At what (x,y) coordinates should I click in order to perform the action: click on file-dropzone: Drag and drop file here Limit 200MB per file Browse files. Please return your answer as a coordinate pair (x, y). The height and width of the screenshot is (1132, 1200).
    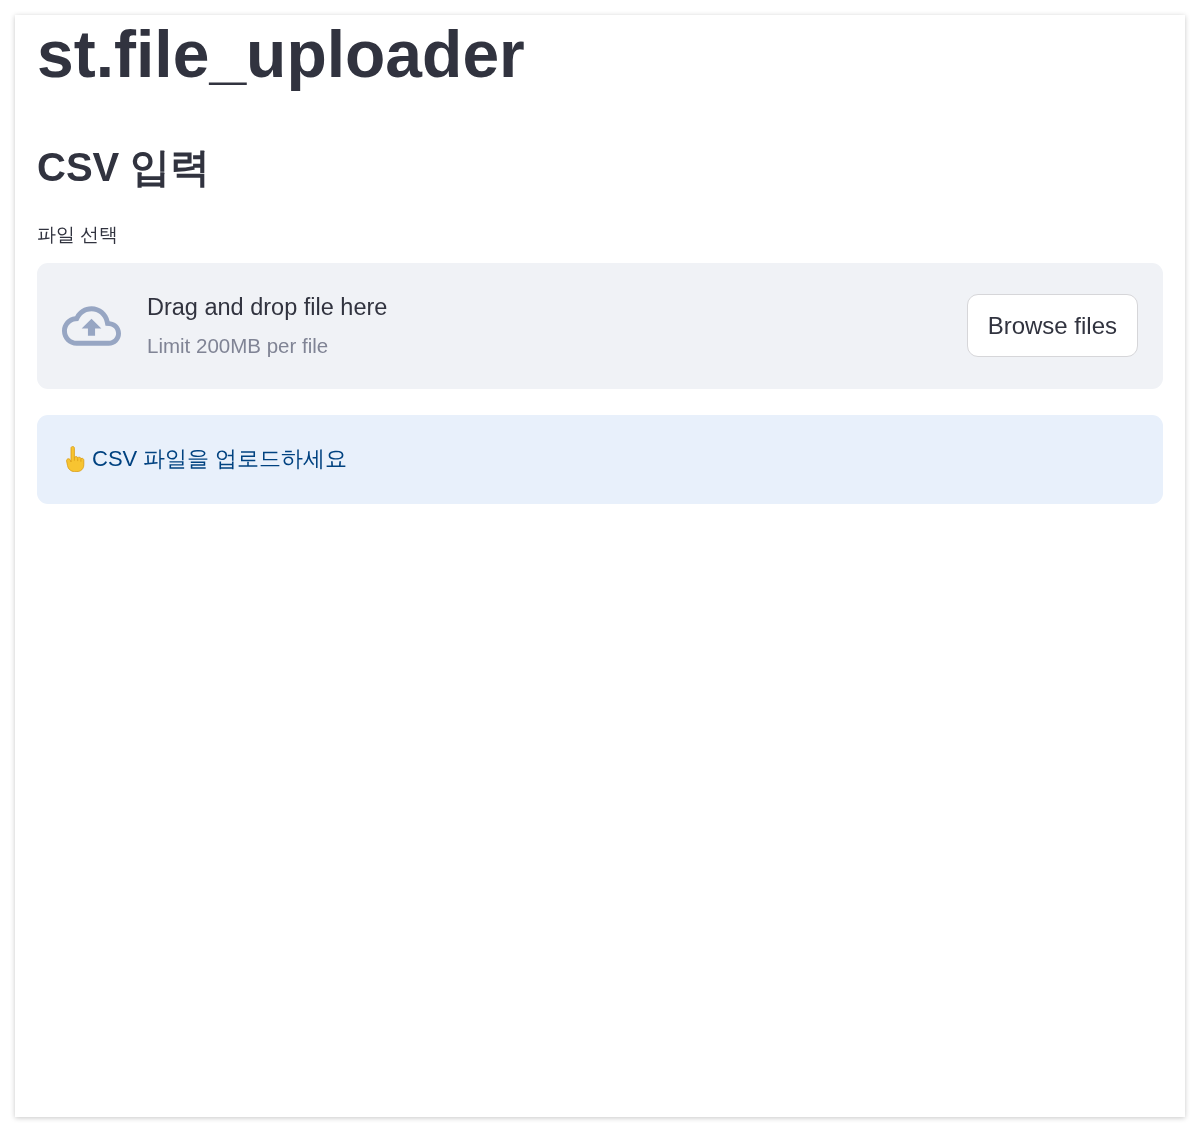
    Looking at the image, I should click on (600, 325).